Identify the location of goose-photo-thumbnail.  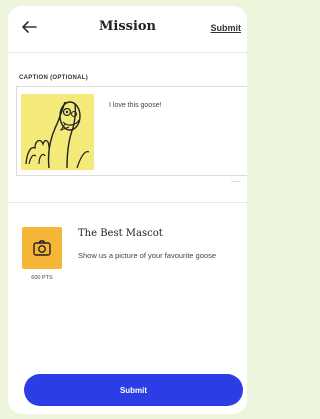
(57, 132).